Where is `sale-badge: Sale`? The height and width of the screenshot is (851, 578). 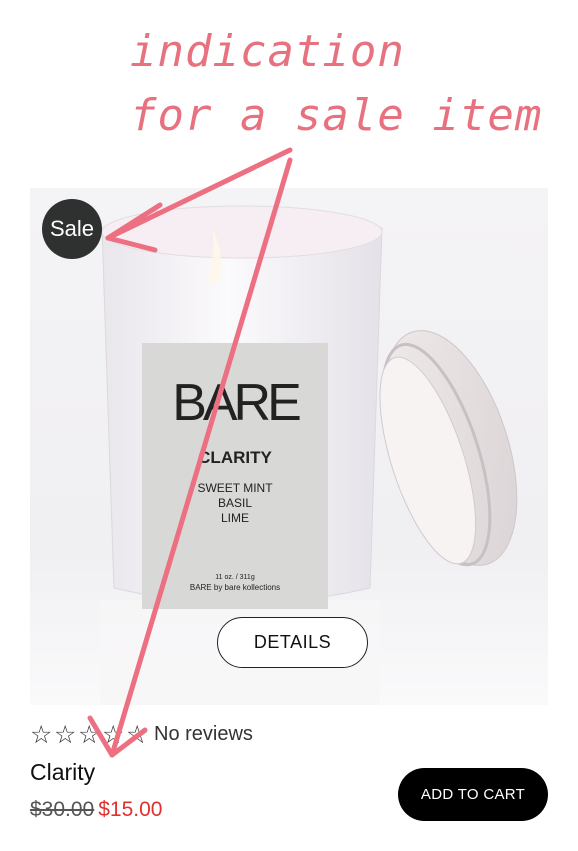
sale-badge: Sale is located at coordinates (72, 229).